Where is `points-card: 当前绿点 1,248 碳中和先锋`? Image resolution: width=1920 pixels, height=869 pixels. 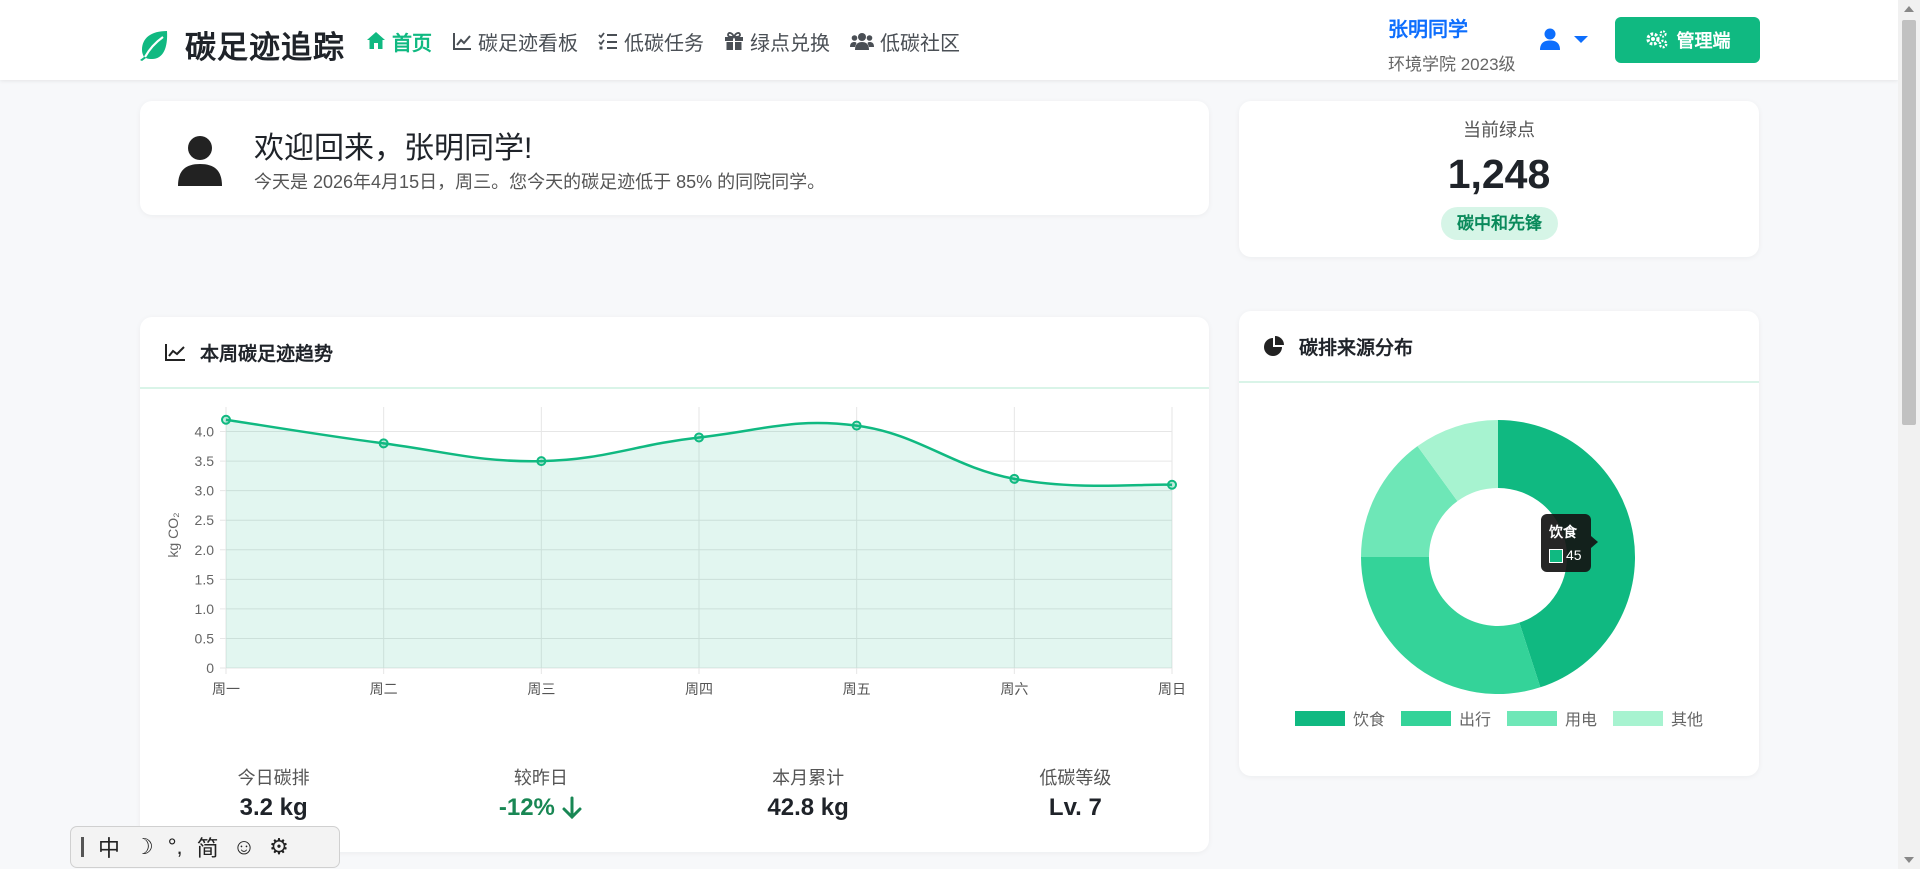 points-card: 当前绿点 1,248 碳中和先锋 is located at coordinates (1499, 179).